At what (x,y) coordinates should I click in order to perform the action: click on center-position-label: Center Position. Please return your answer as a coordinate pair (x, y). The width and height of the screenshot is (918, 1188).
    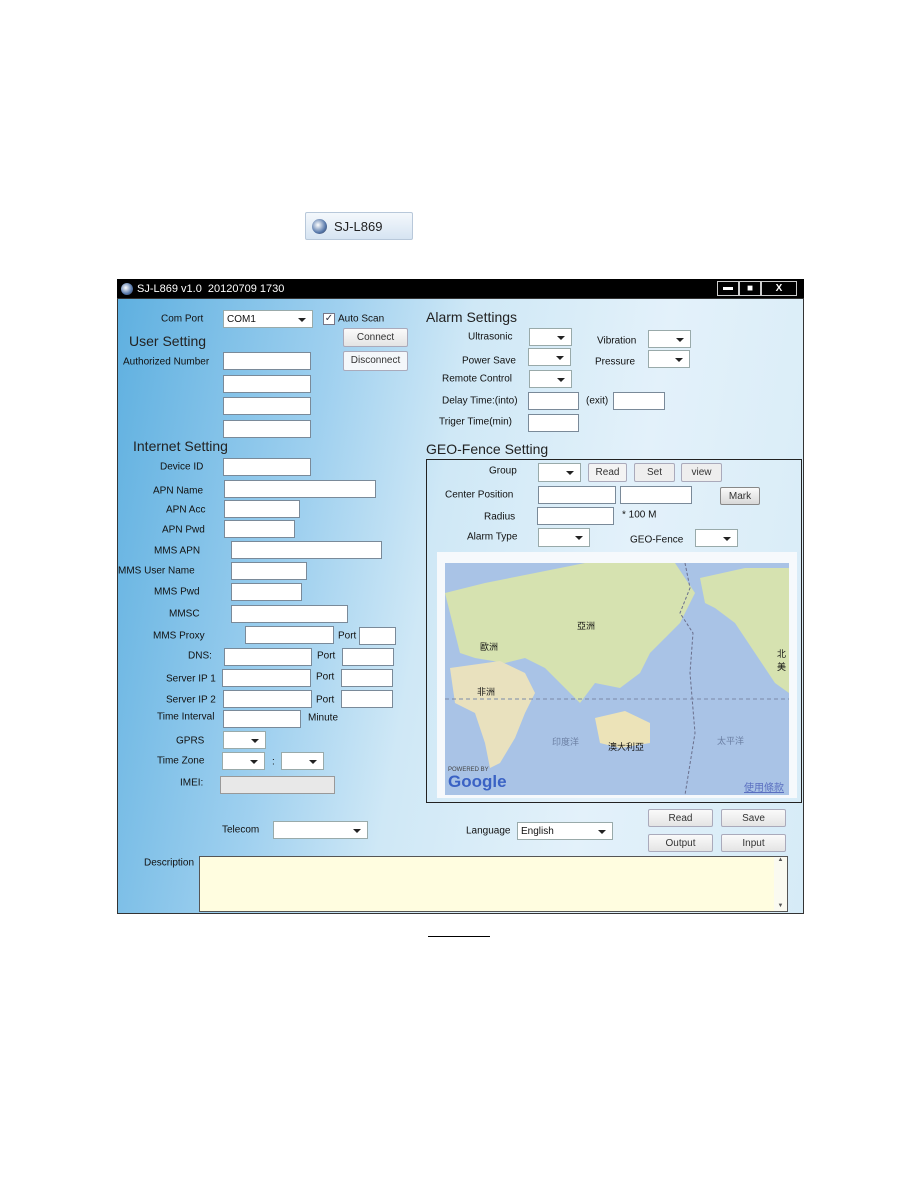
    Looking at the image, I should click on (479, 495).